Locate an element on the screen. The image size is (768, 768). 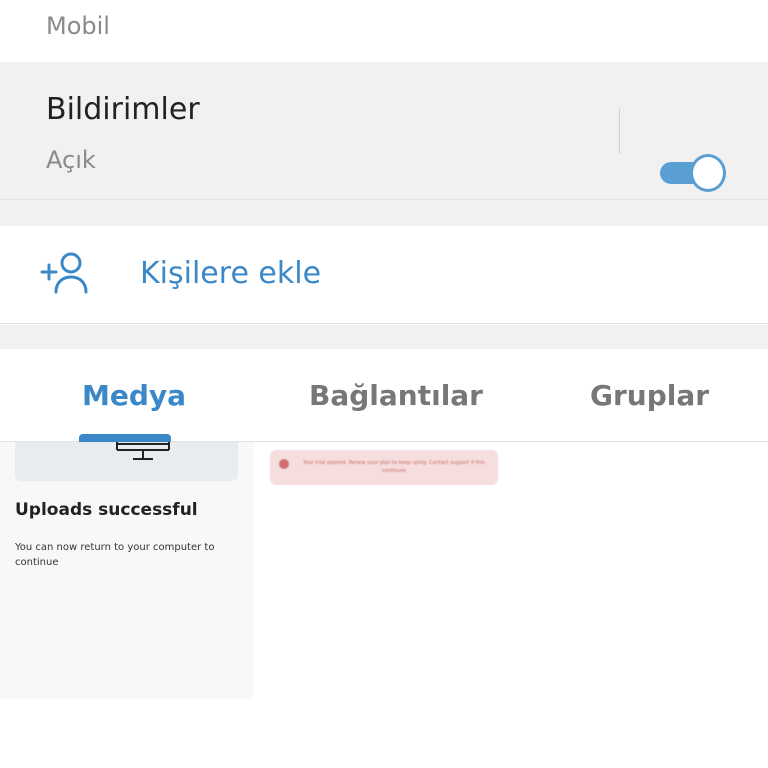
active-tab-indicator is located at coordinates (125, 438).